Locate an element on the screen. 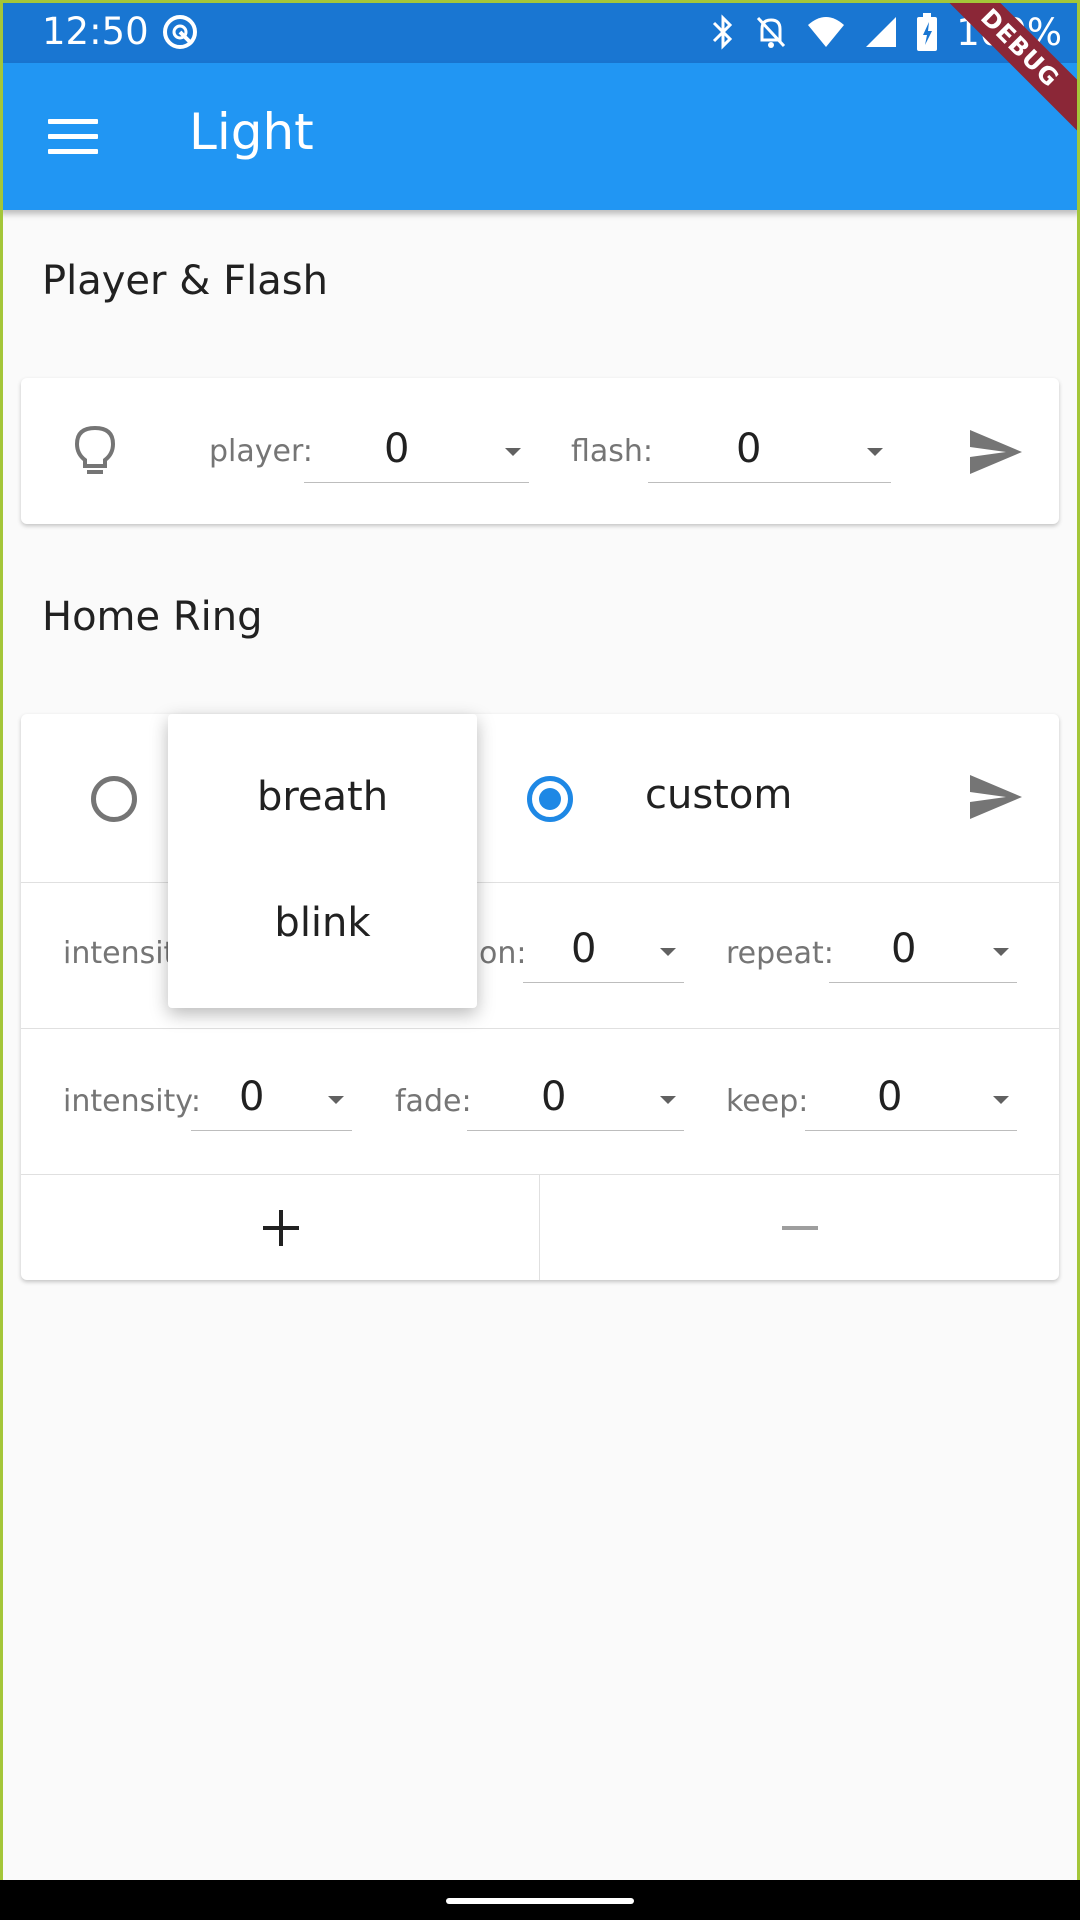 This screenshot has height=1920, width=1080. bluetooth-icon is located at coordinates (723, 32).